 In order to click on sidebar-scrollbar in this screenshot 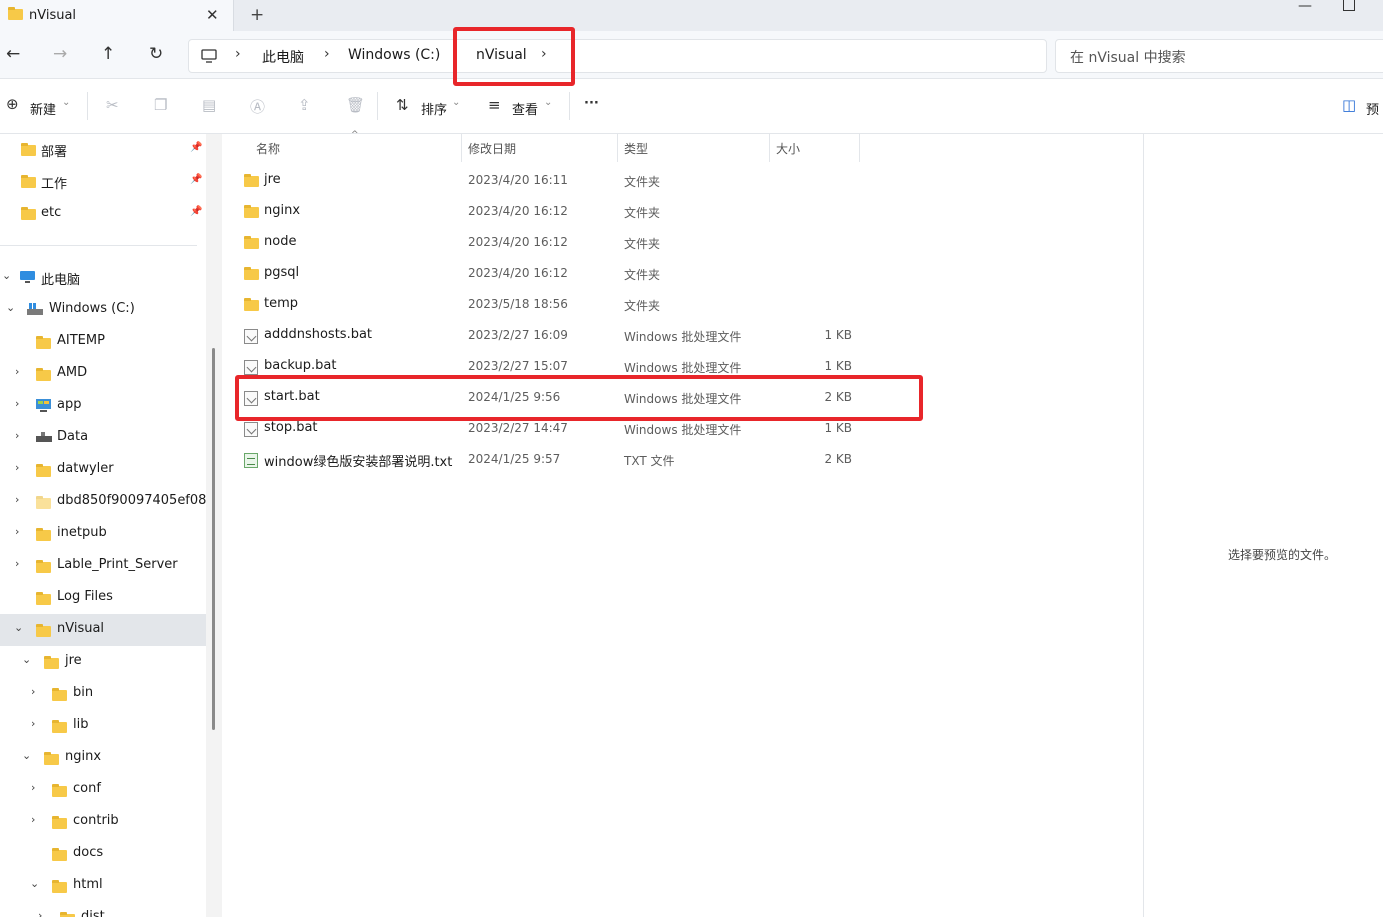, I will do `click(213, 539)`.